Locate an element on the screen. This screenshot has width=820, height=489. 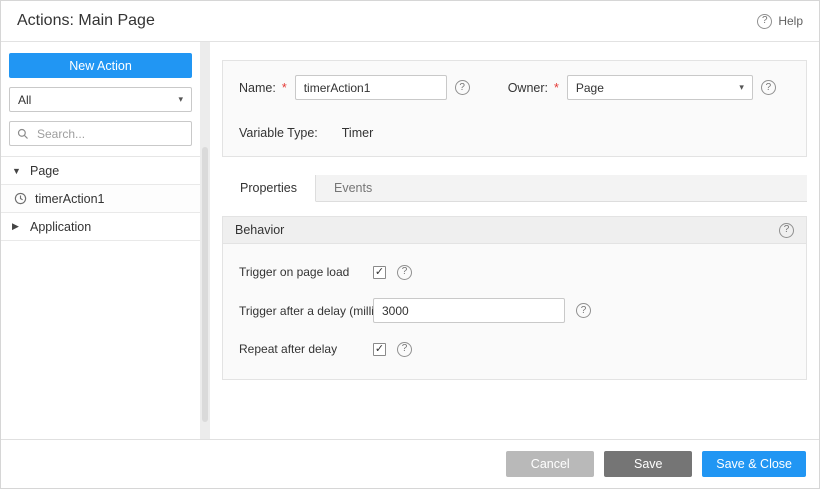
name-input is located at coordinates (370, 87).